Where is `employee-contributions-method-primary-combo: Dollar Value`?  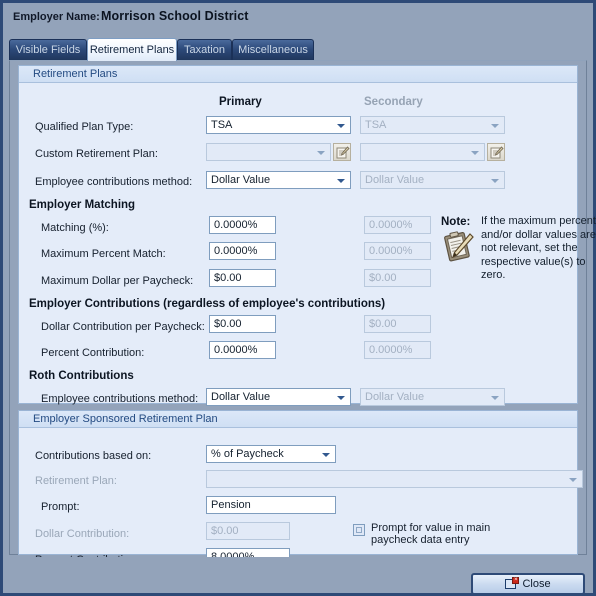
employee-contributions-method-primary-combo: Dollar Value is located at coordinates (278, 180).